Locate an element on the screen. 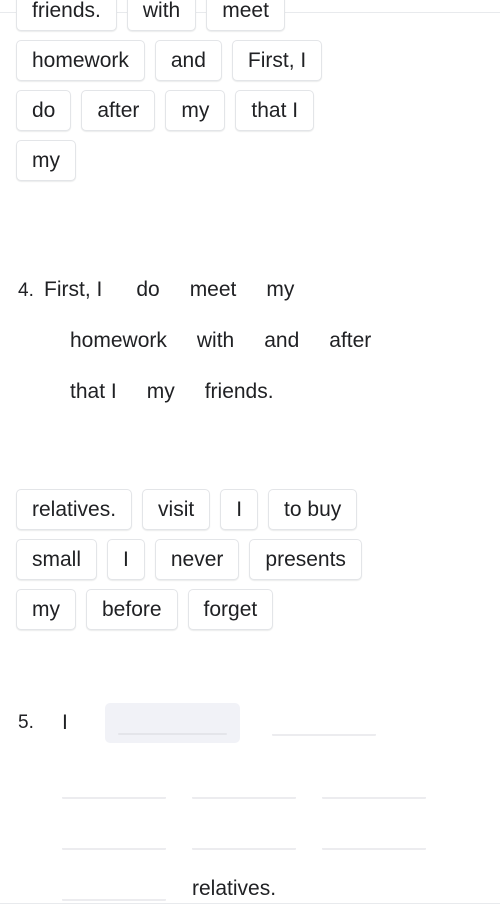  question-5-number: 5. is located at coordinates (26, 722).